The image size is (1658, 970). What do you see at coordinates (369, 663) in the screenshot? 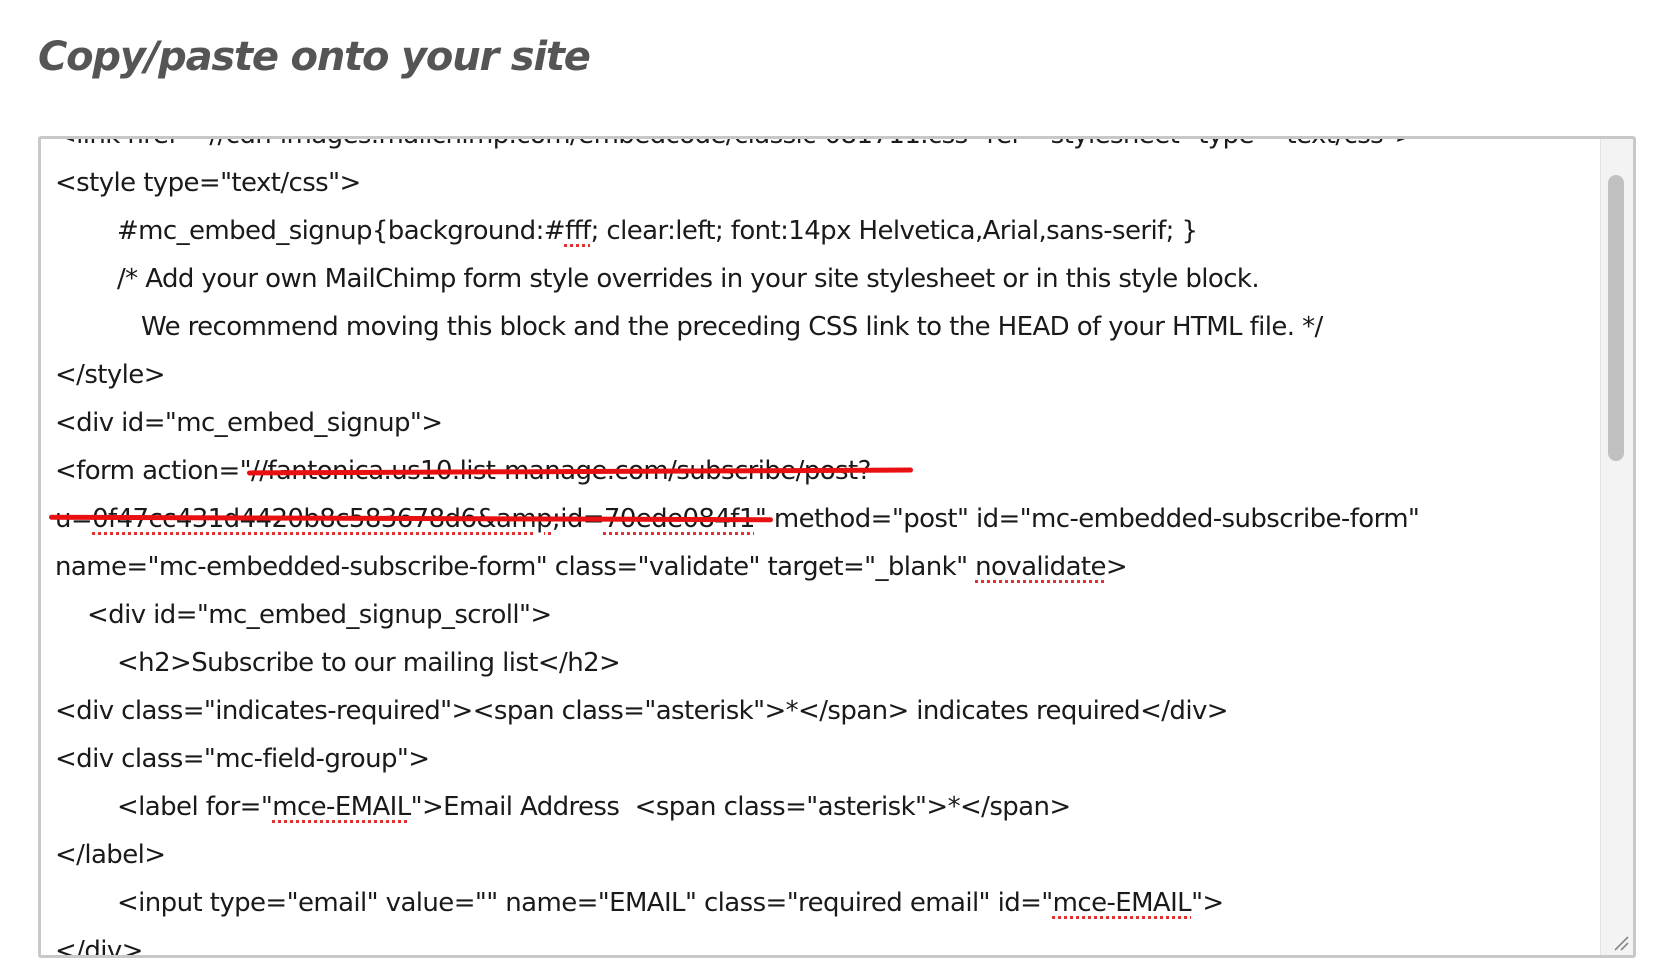
I see `code-line-h2: <h2>Subscribe to our mailing list</h2>` at bounding box center [369, 663].